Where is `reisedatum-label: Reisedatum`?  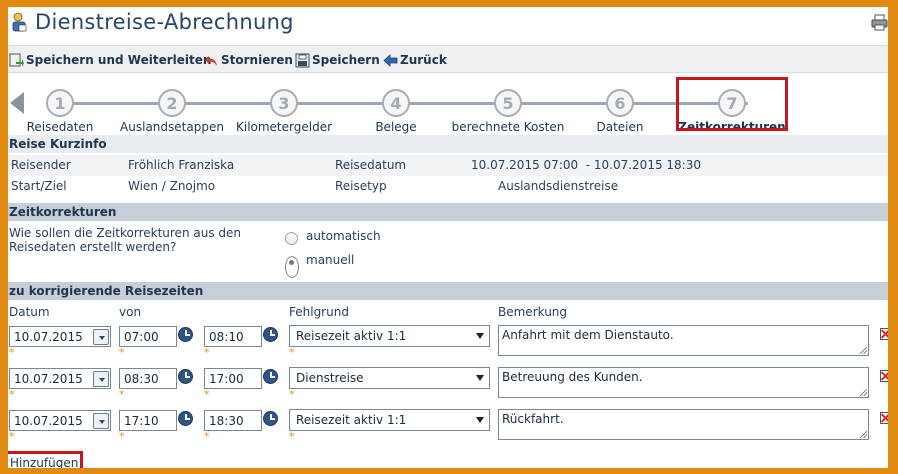 reisedatum-label: Reisedatum is located at coordinates (371, 165).